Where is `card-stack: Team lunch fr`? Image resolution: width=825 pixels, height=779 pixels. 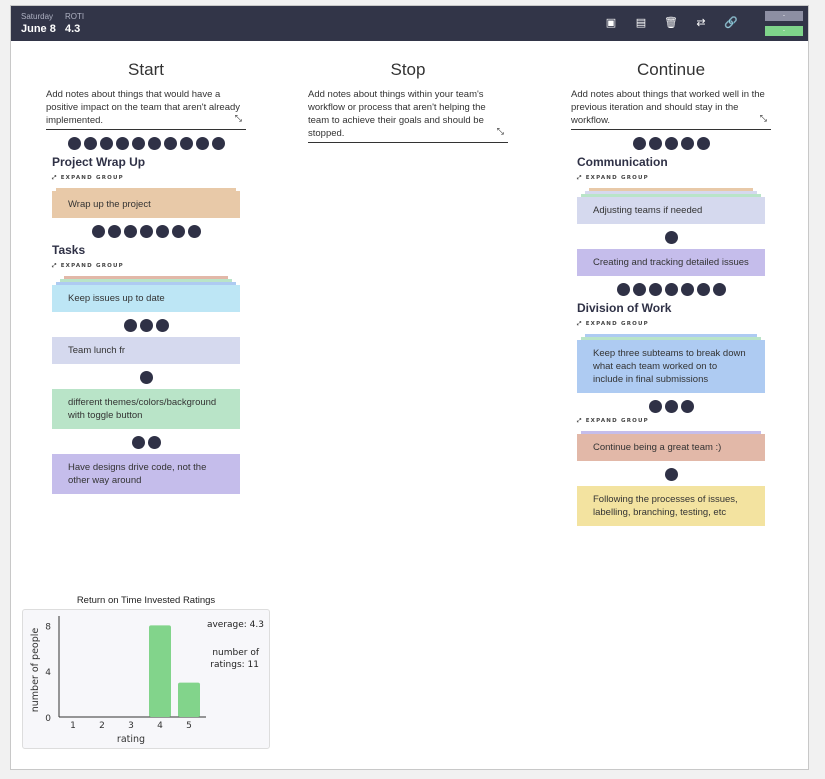 card-stack: Team lunch fr is located at coordinates (146, 350).